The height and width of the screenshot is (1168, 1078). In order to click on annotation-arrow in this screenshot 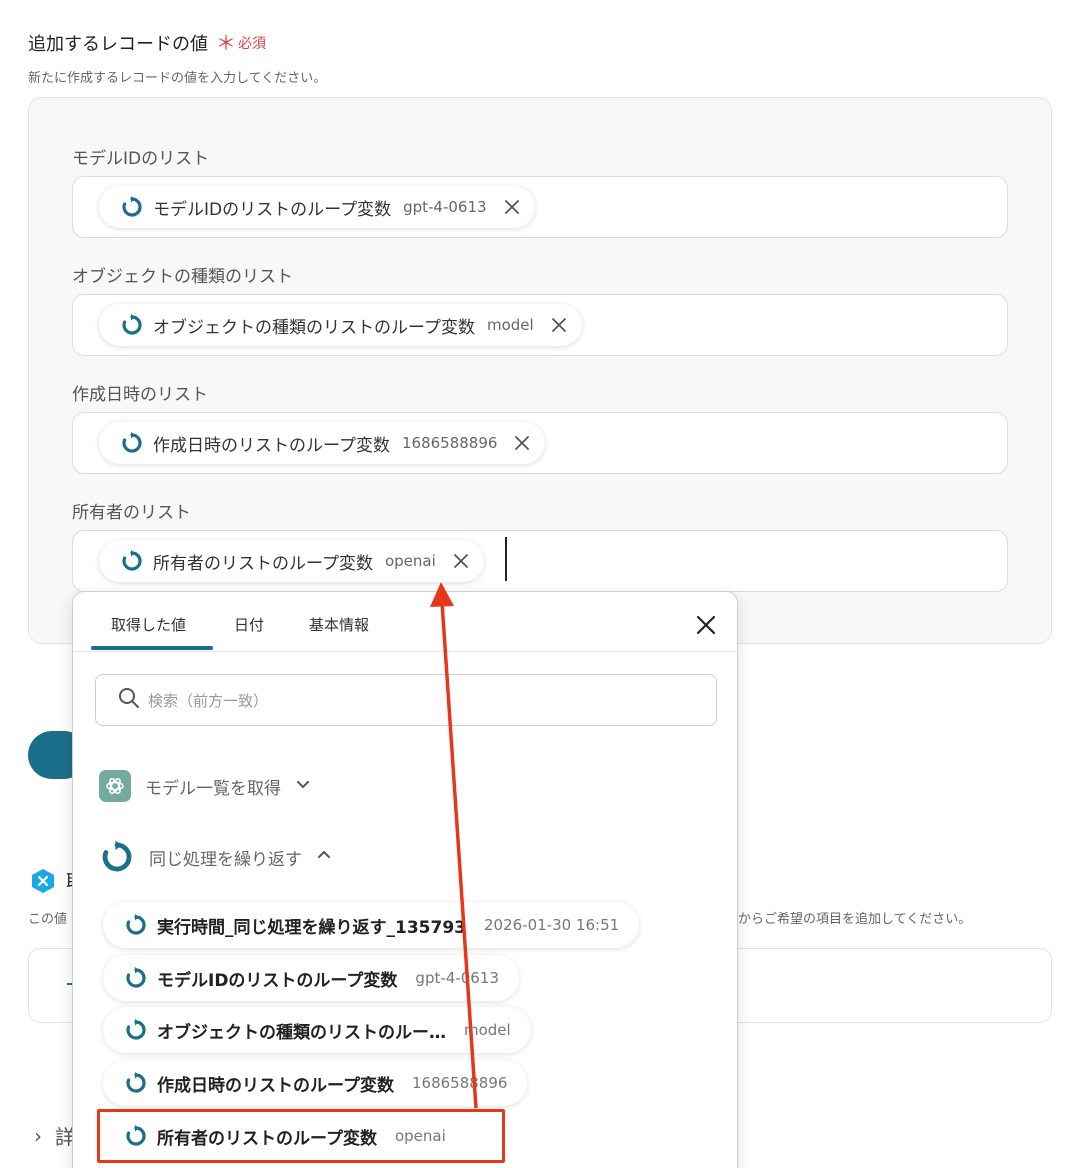, I will do `click(454, 845)`.